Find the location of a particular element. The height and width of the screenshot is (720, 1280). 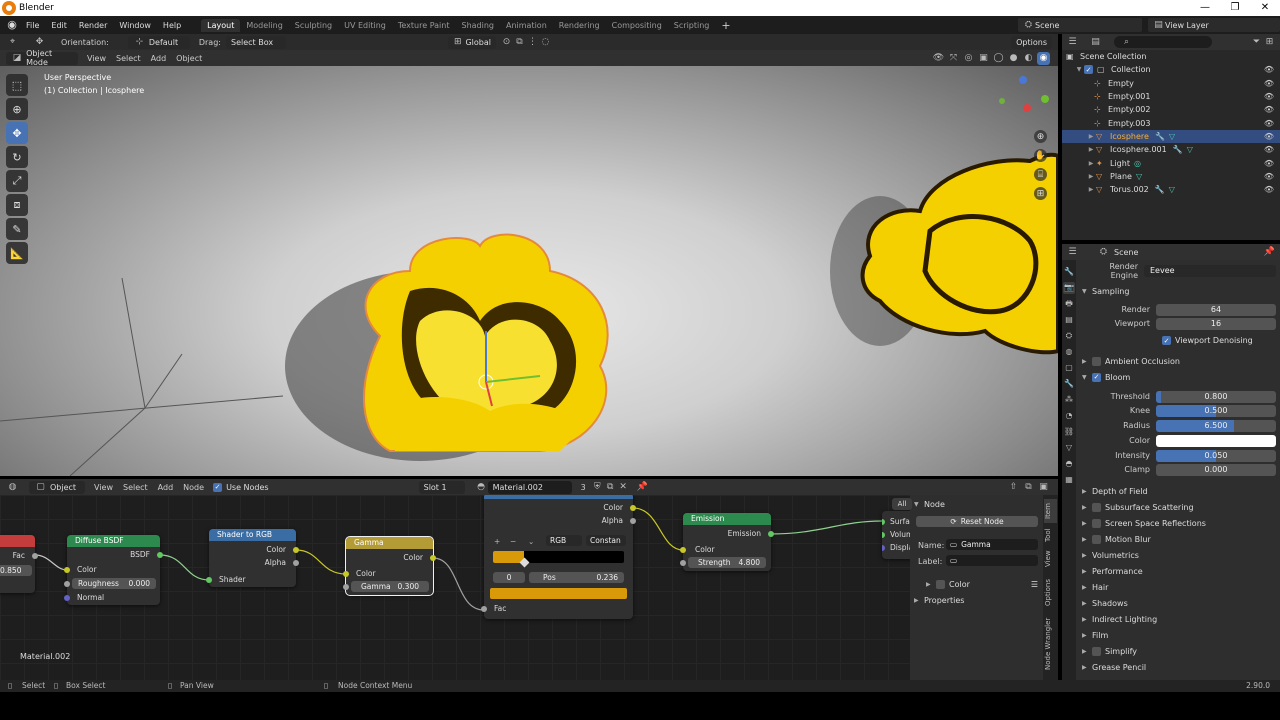

tab-view: View is located at coordinates (1050, 559).